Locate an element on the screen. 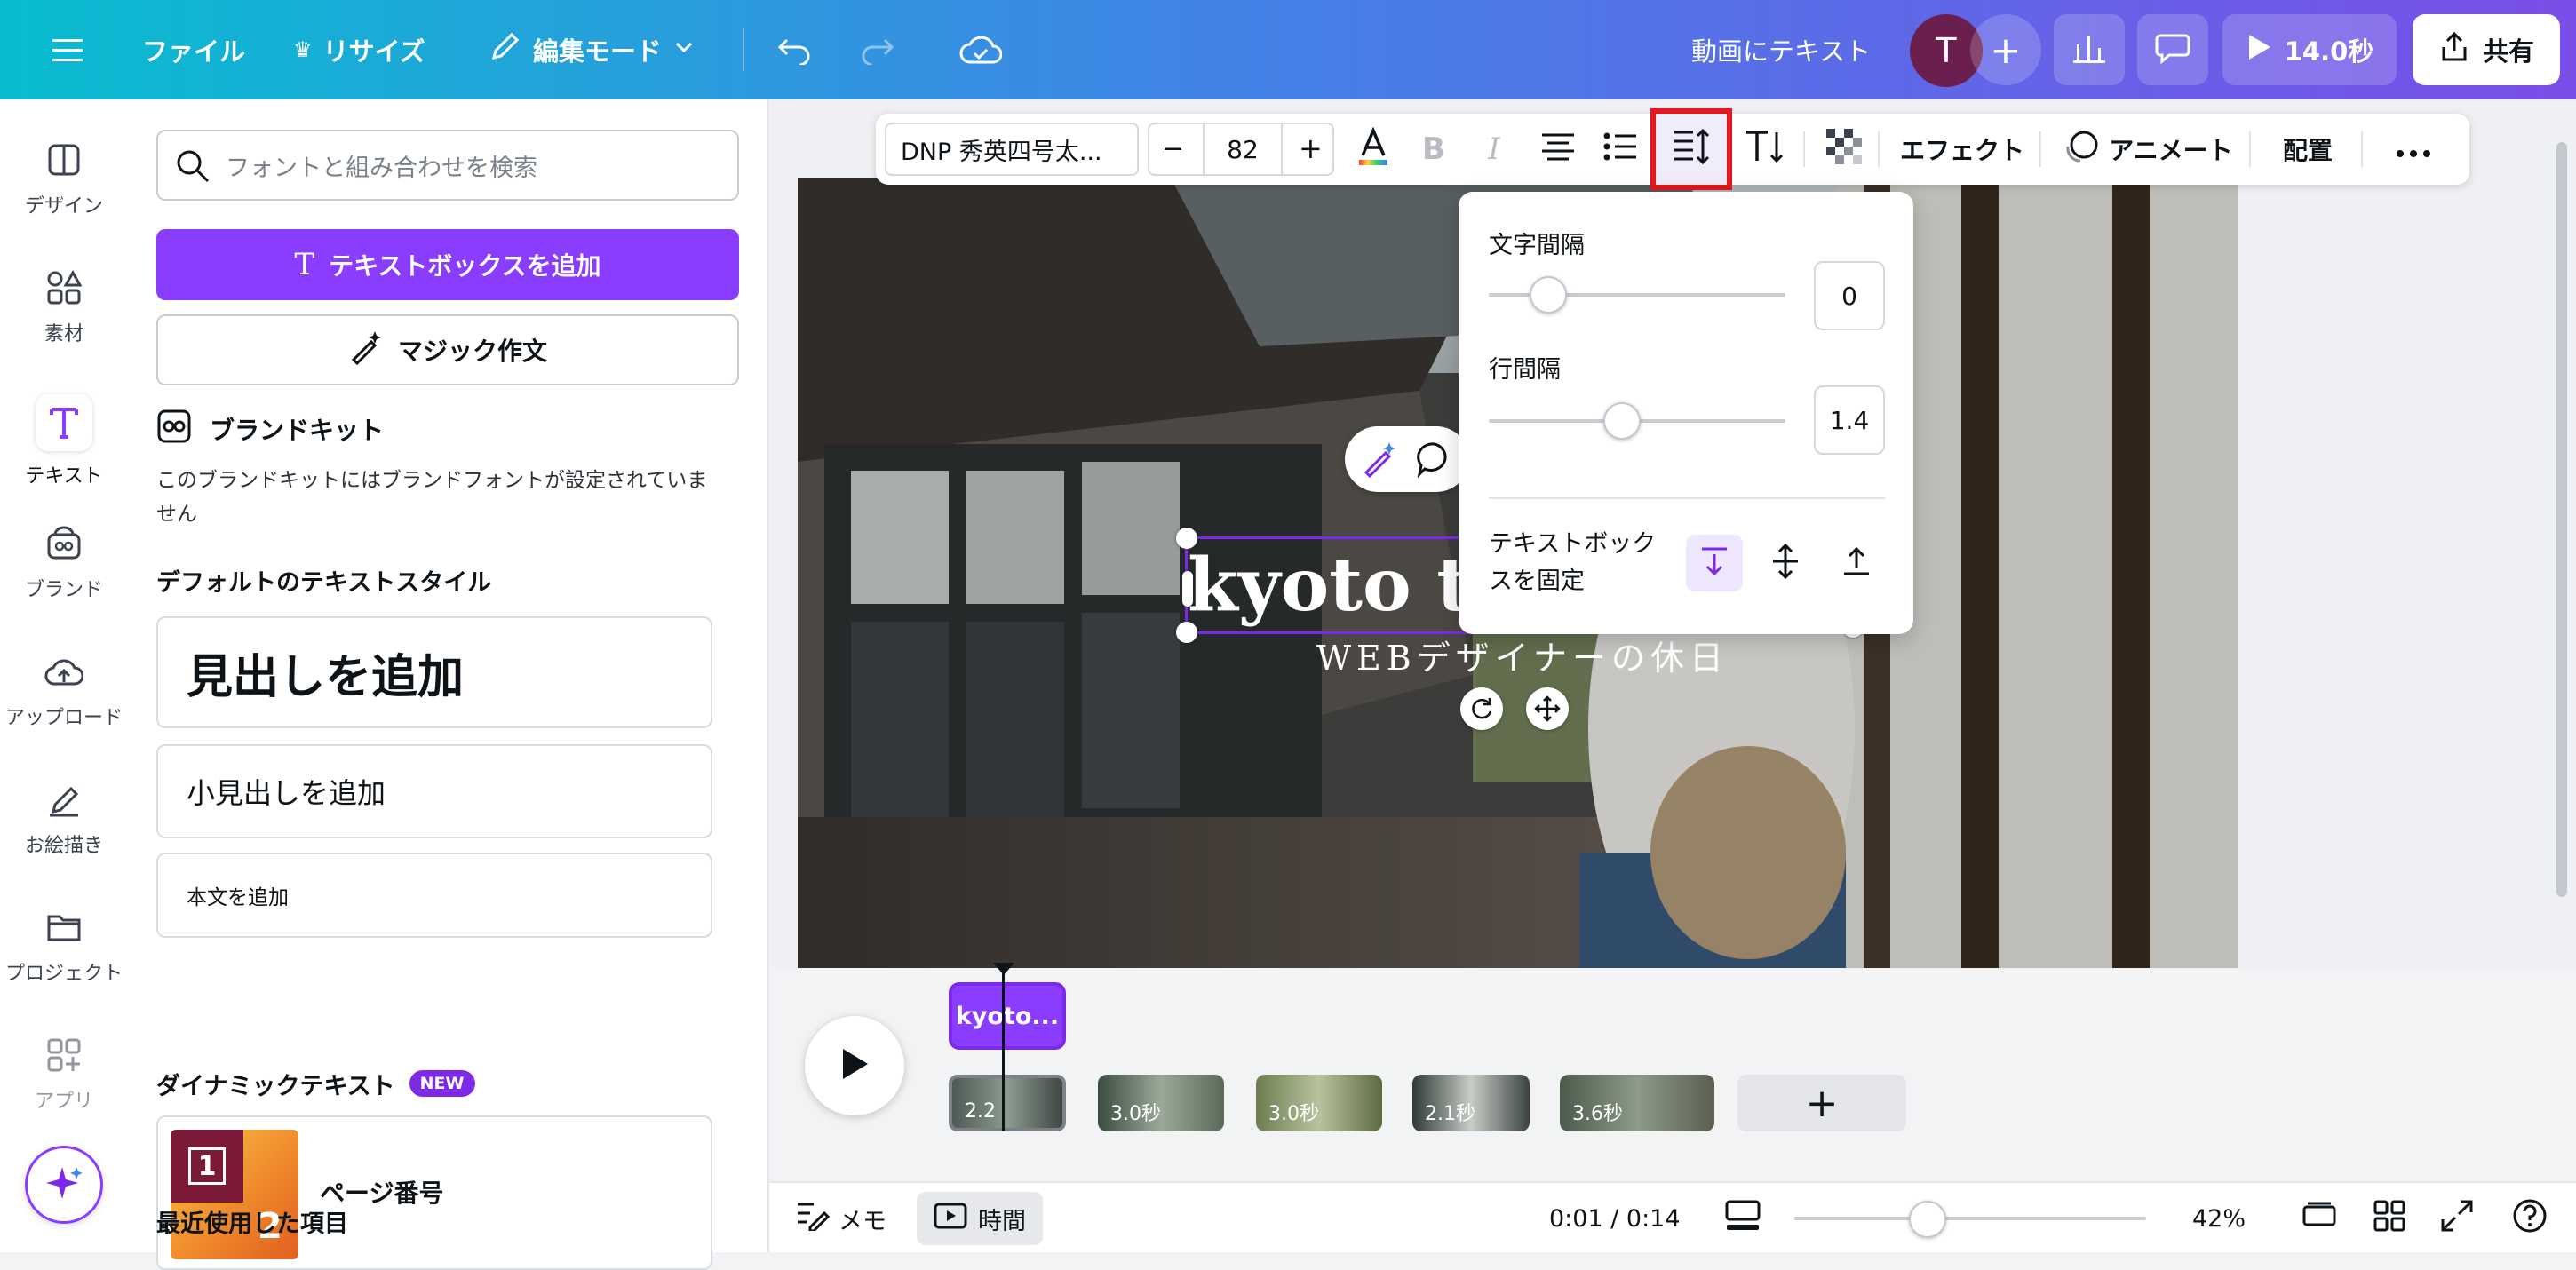  rail-item-elements: 素材 is located at coordinates (64, 306).